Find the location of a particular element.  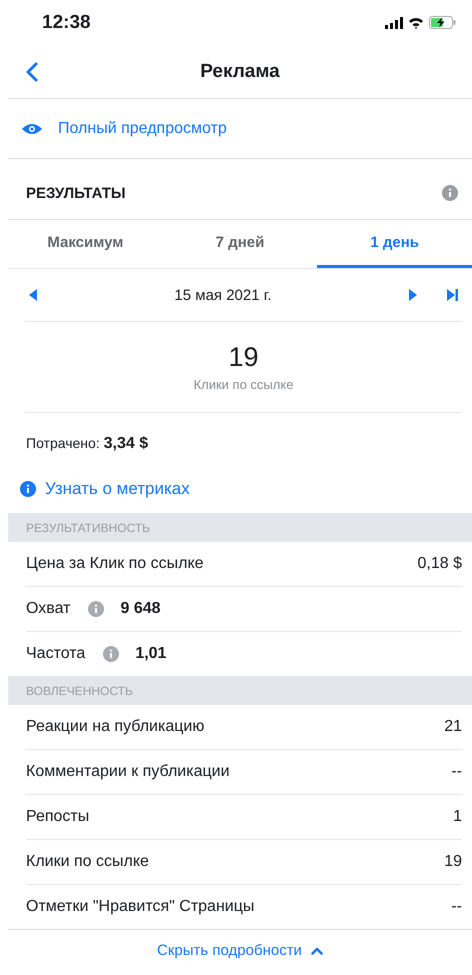

wifi-icon is located at coordinates (416, 22).